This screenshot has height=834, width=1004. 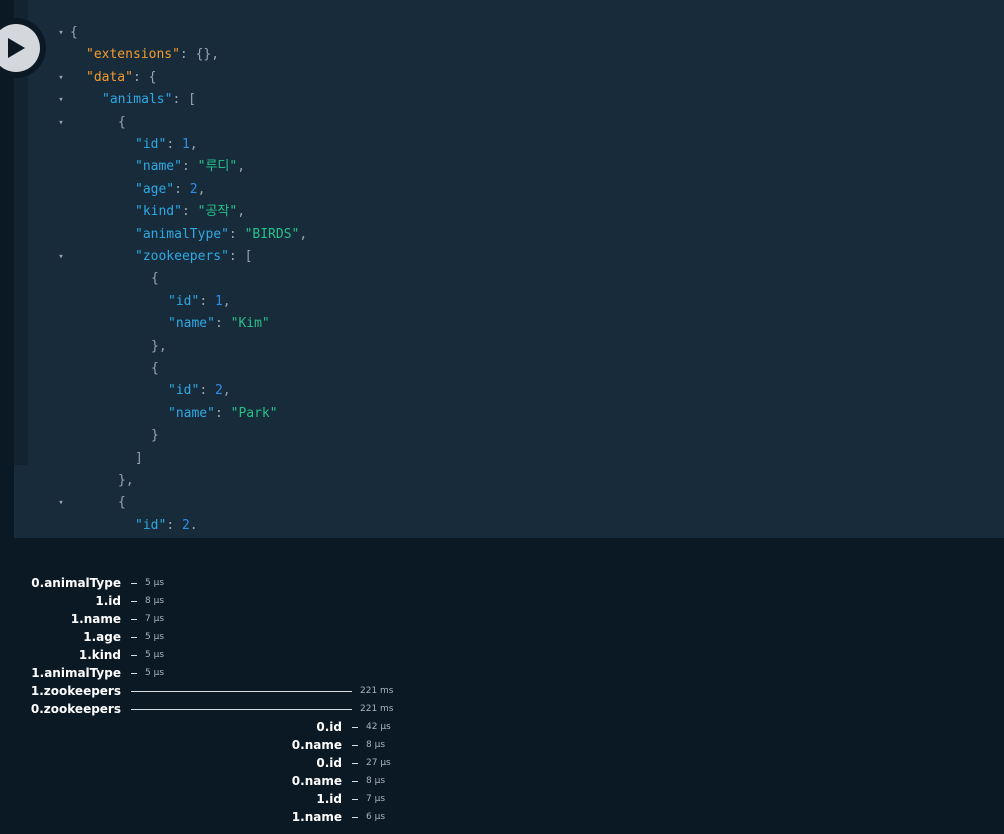 What do you see at coordinates (184, 301) in the screenshot?
I see `json-token: "id"` at bounding box center [184, 301].